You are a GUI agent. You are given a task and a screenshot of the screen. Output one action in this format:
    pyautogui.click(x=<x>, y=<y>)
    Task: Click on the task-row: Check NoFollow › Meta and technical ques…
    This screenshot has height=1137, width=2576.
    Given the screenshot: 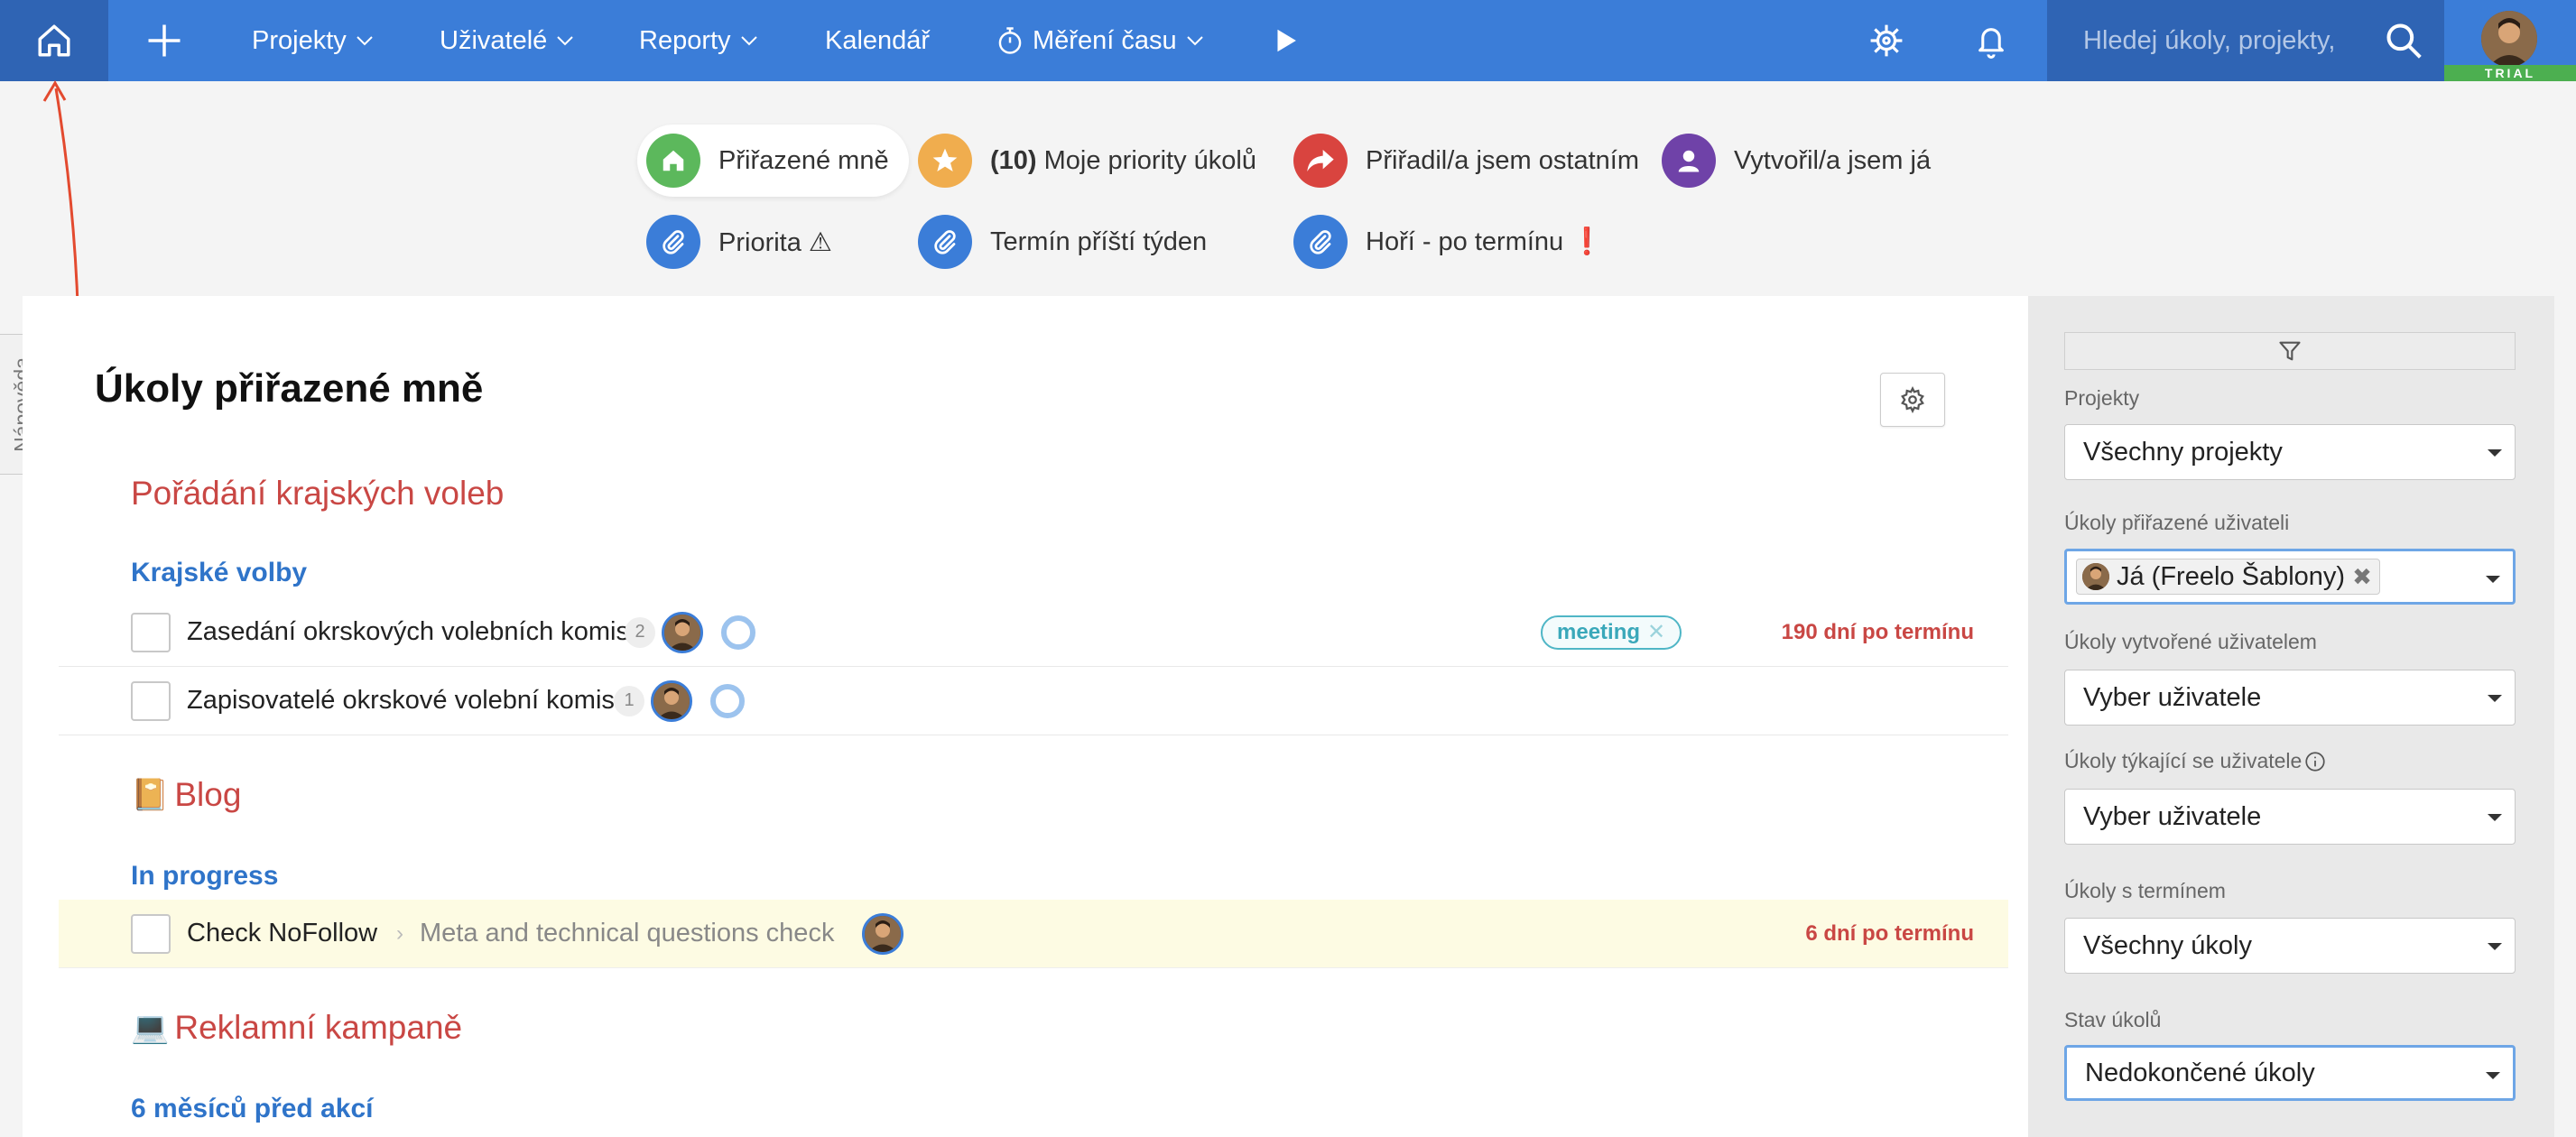 What is the action you would take?
    pyautogui.click(x=1033, y=934)
    